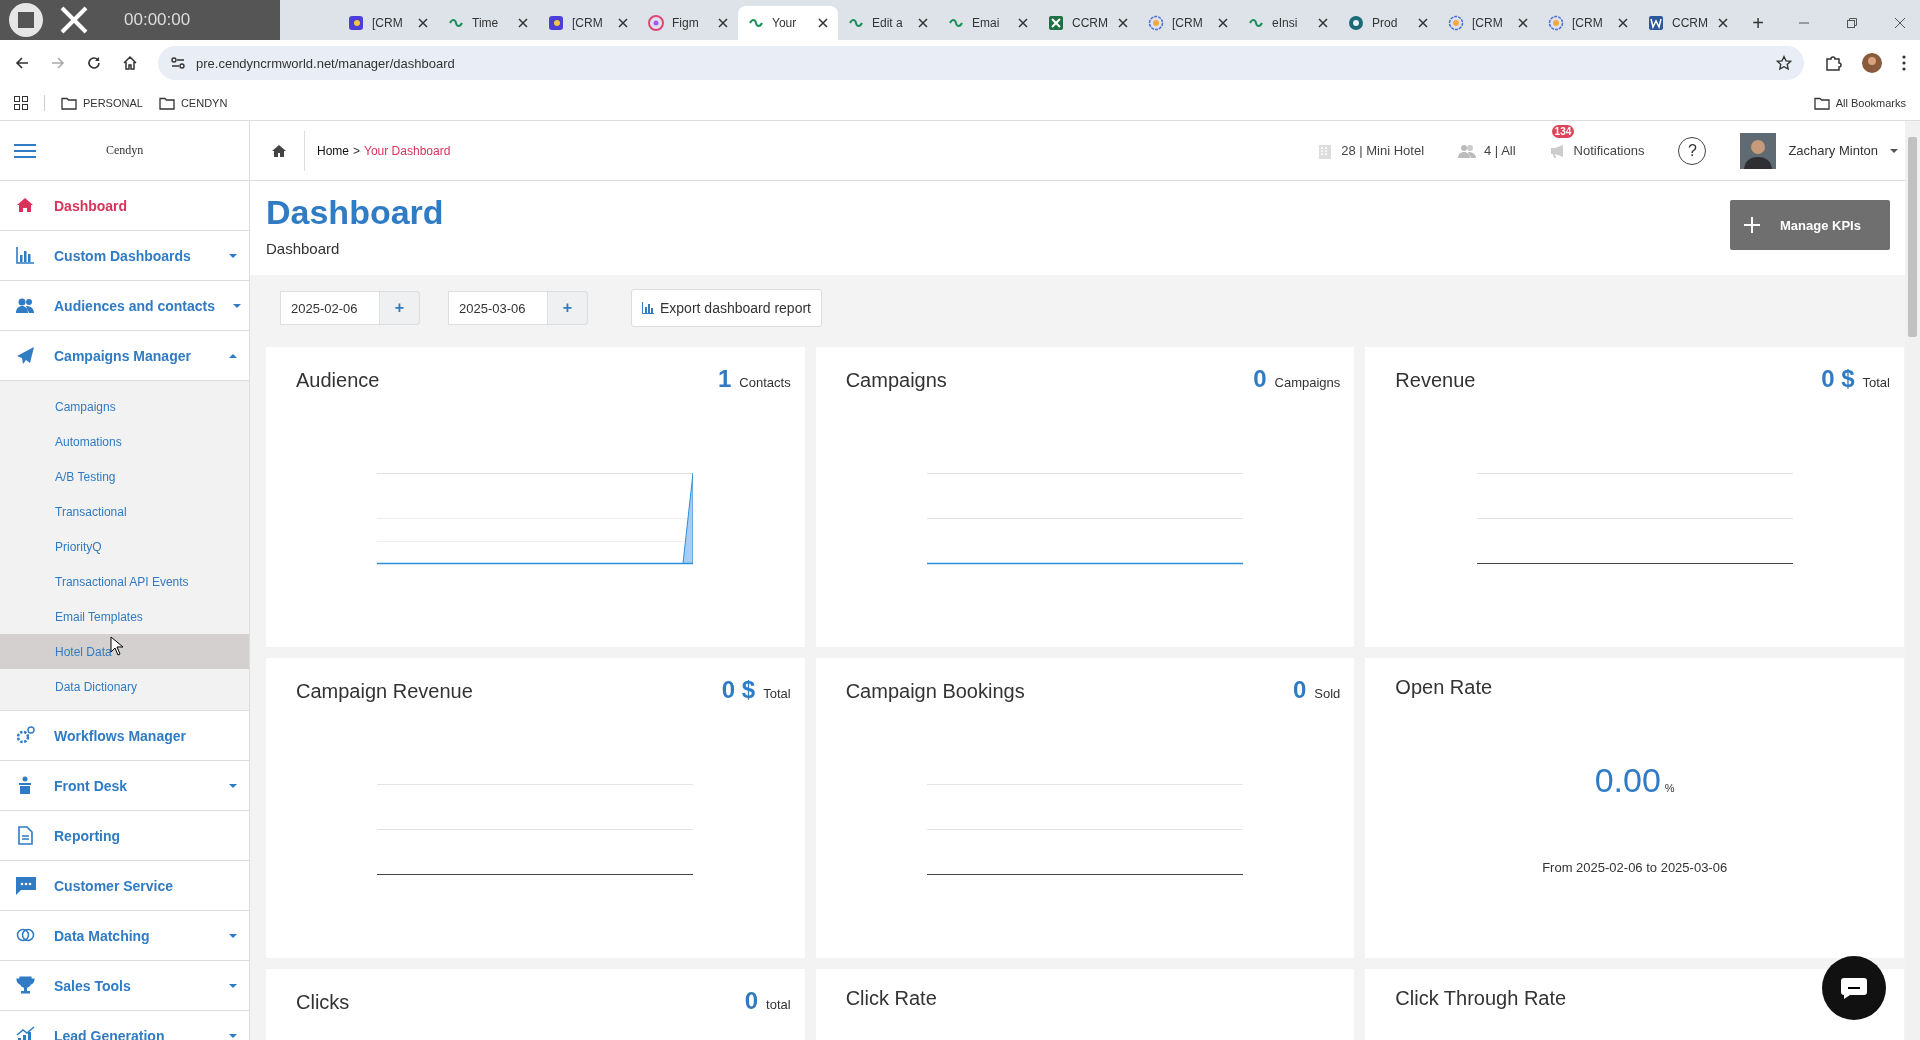 The width and height of the screenshot is (1920, 1040). I want to click on dotted-circle-icon, so click(1556, 23).